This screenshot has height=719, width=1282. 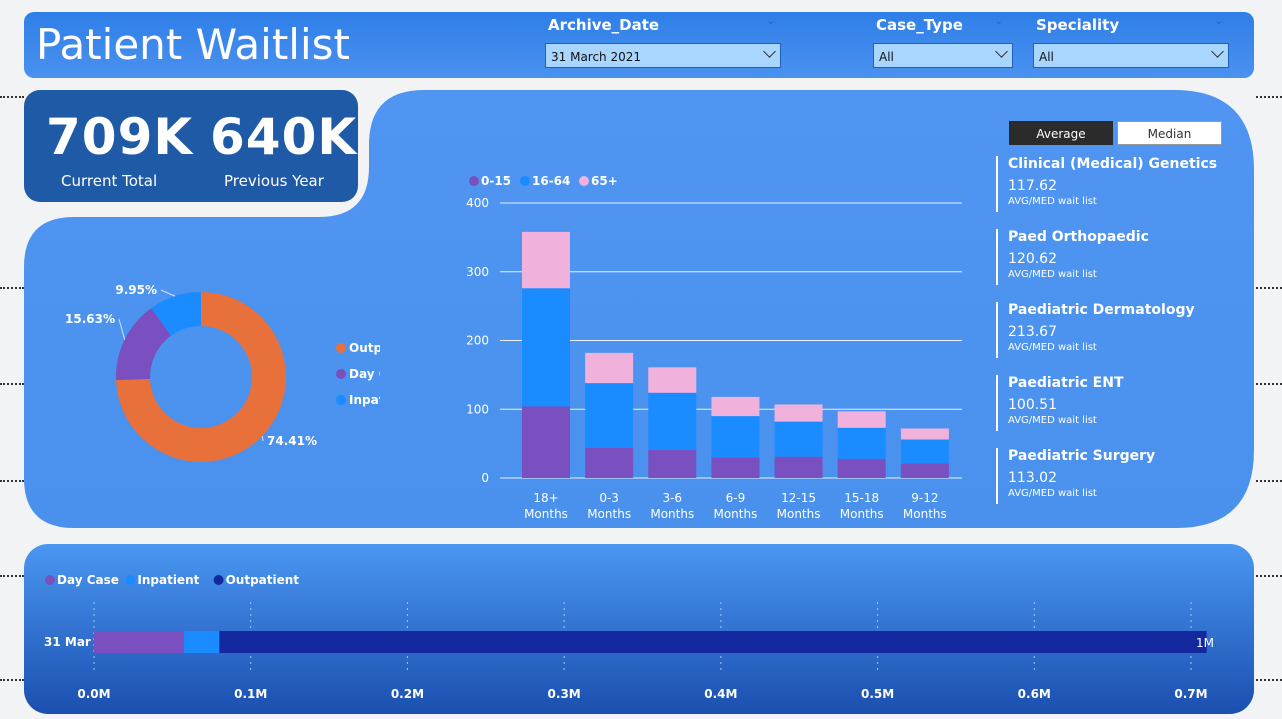 What do you see at coordinates (736, 498) in the screenshot?
I see `x-tick-label: 6-9` at bounding box center [736, 498].